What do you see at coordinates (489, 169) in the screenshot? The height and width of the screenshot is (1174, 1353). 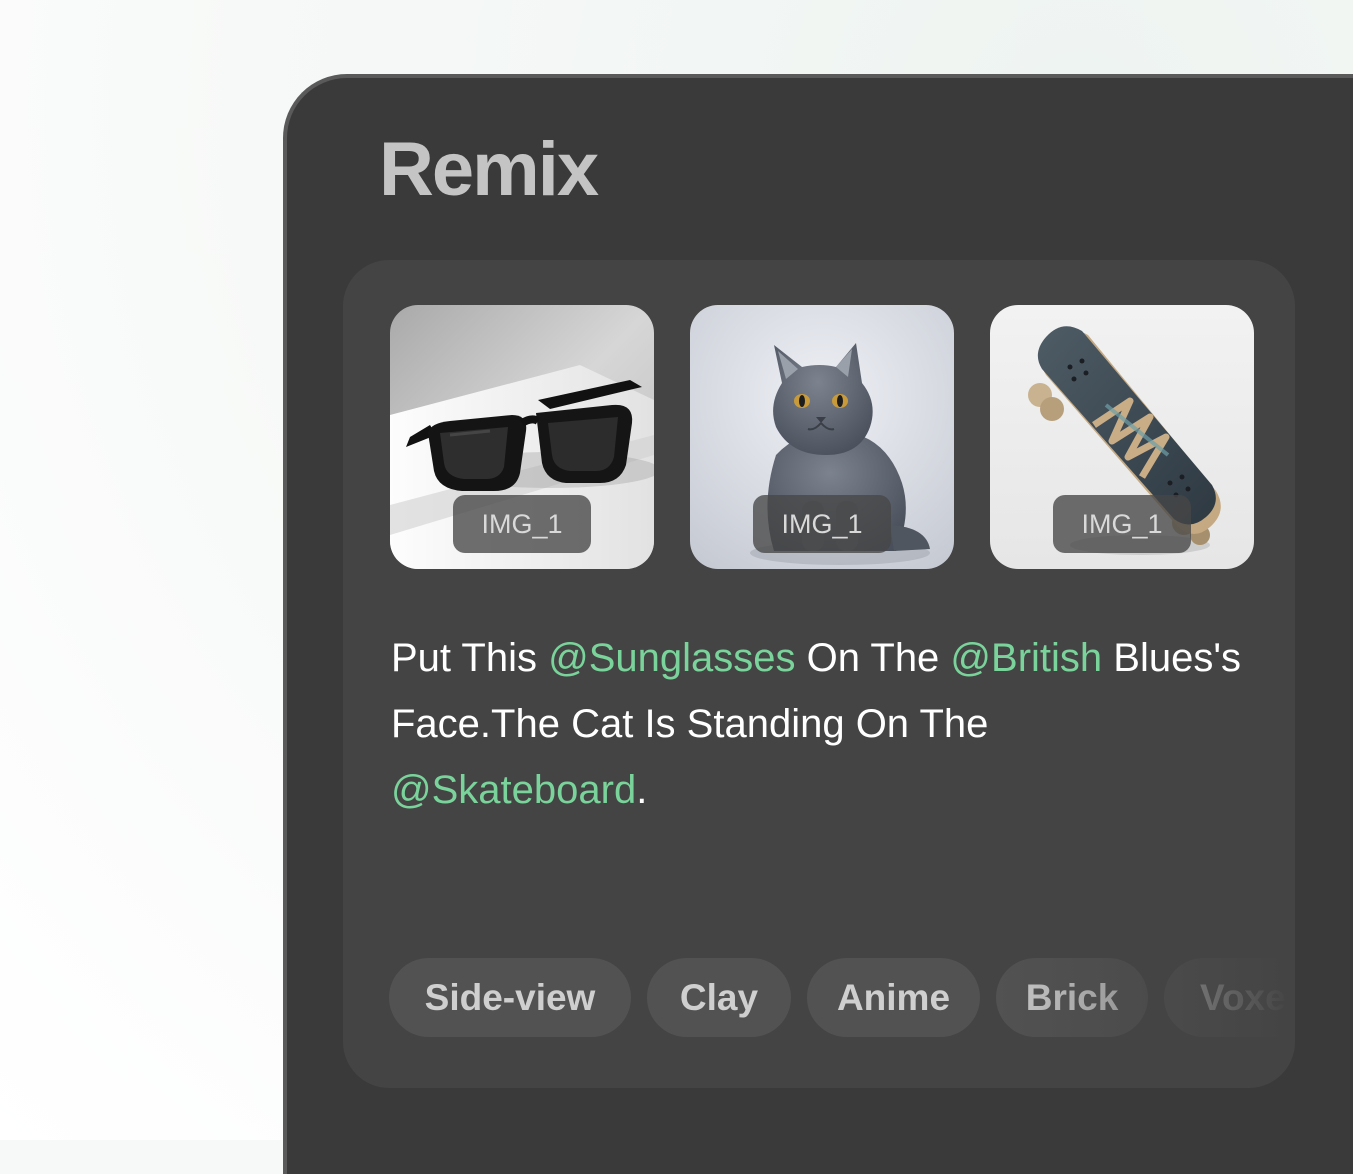 I see `page-title: Remix` at bounding box center [489, 169].